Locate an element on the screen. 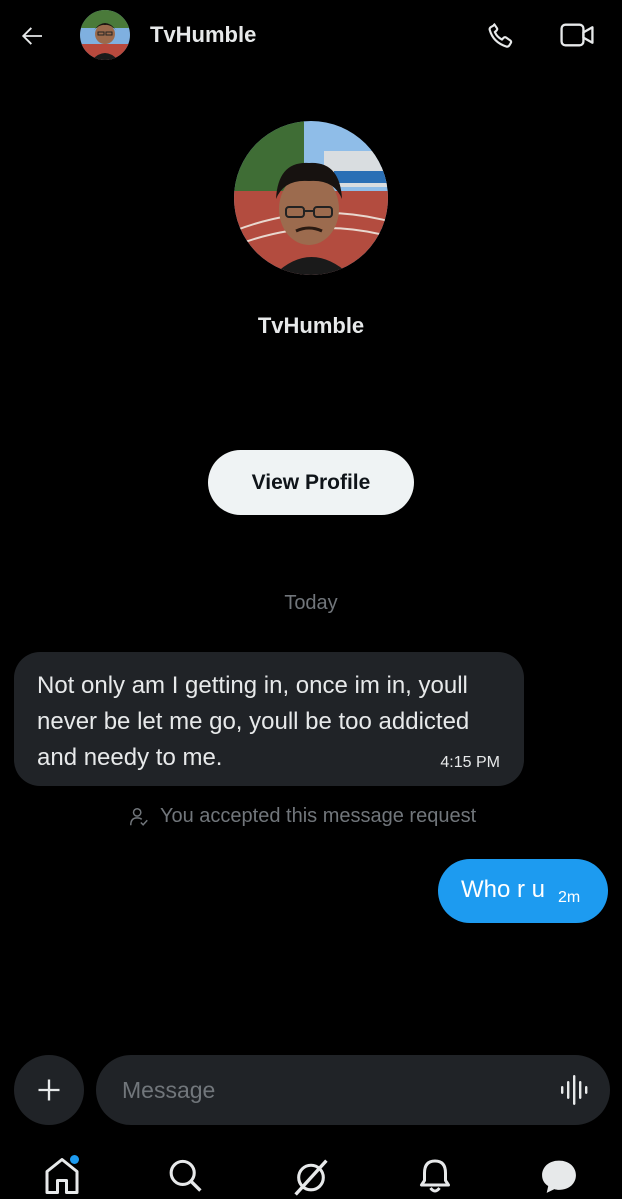 Image resolution: width=622 pixels, height=1199 pixels. message-request-note: You accepted this message request is located at coordinates (302, 816).